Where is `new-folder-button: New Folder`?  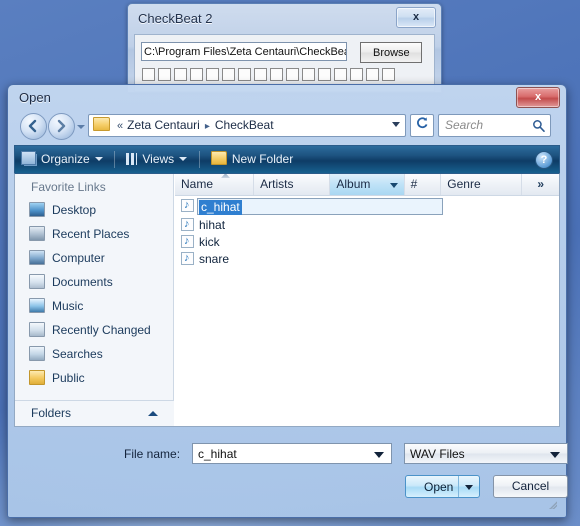
new-folder-button: New Folder is located at coordinates (252, 159).